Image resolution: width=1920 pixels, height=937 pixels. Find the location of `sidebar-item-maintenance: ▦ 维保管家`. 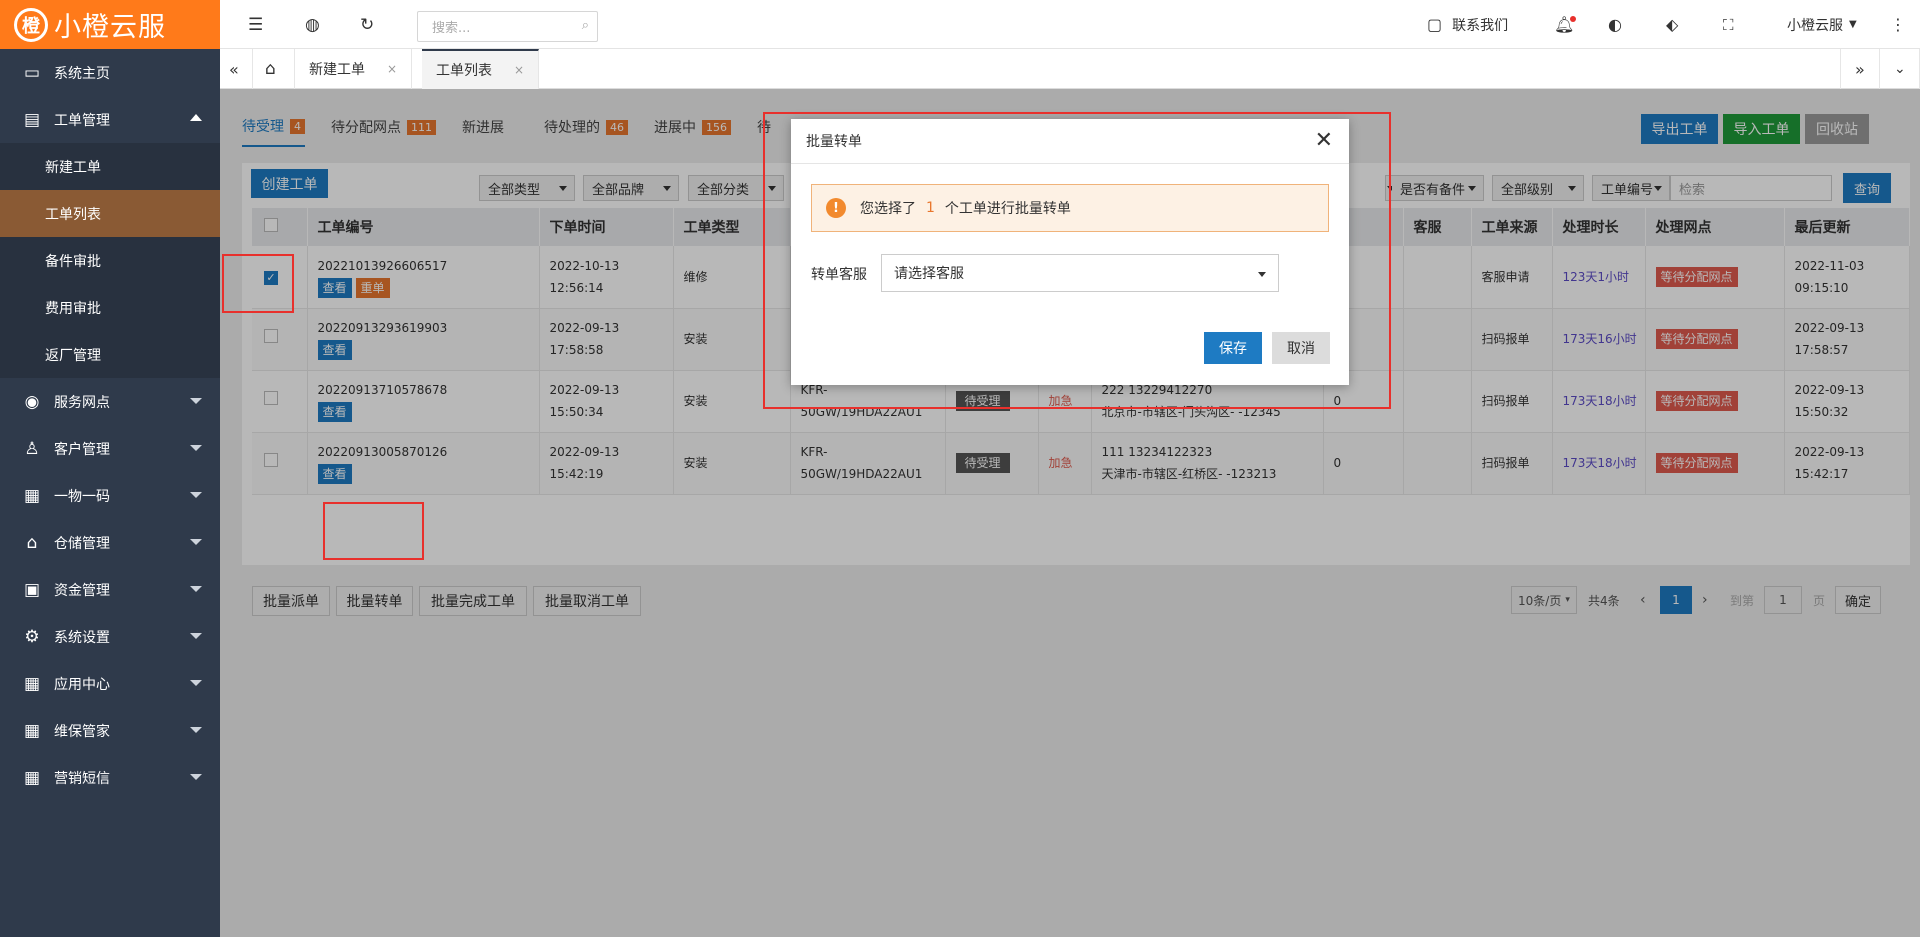

sidebar-item-maintenance: ▦ 维保管家 is located at coordinates (110, 730).